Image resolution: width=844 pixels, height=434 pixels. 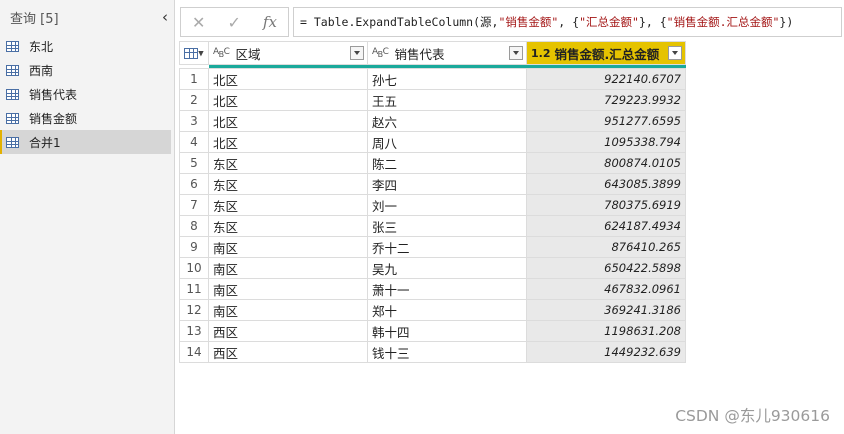 I want to click on cell-amount: 467832.0961, so click(x=606, y=289).